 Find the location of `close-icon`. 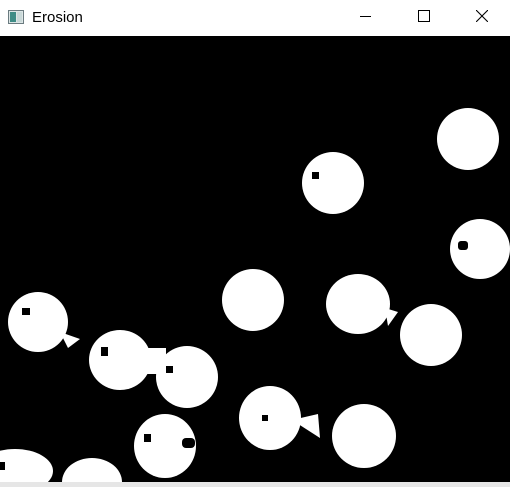

close-icon is located at coordinates (482, 18).